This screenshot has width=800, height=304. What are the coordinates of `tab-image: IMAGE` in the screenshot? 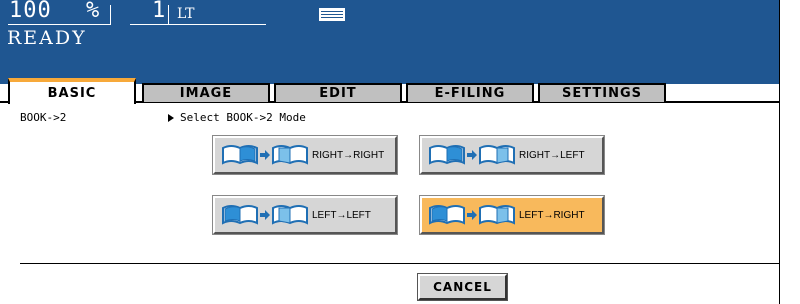 It's located at (206, 92).